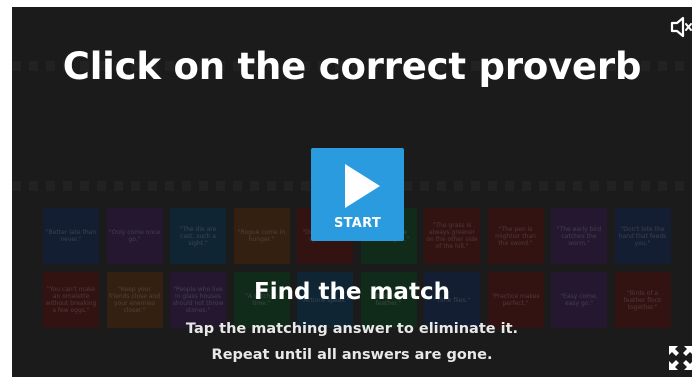 The image size is (692, 380). What do you see at coordinates (680, 27) in the screenshot?
I see `speaker-muted-icon` at bounding box center [680, 27].